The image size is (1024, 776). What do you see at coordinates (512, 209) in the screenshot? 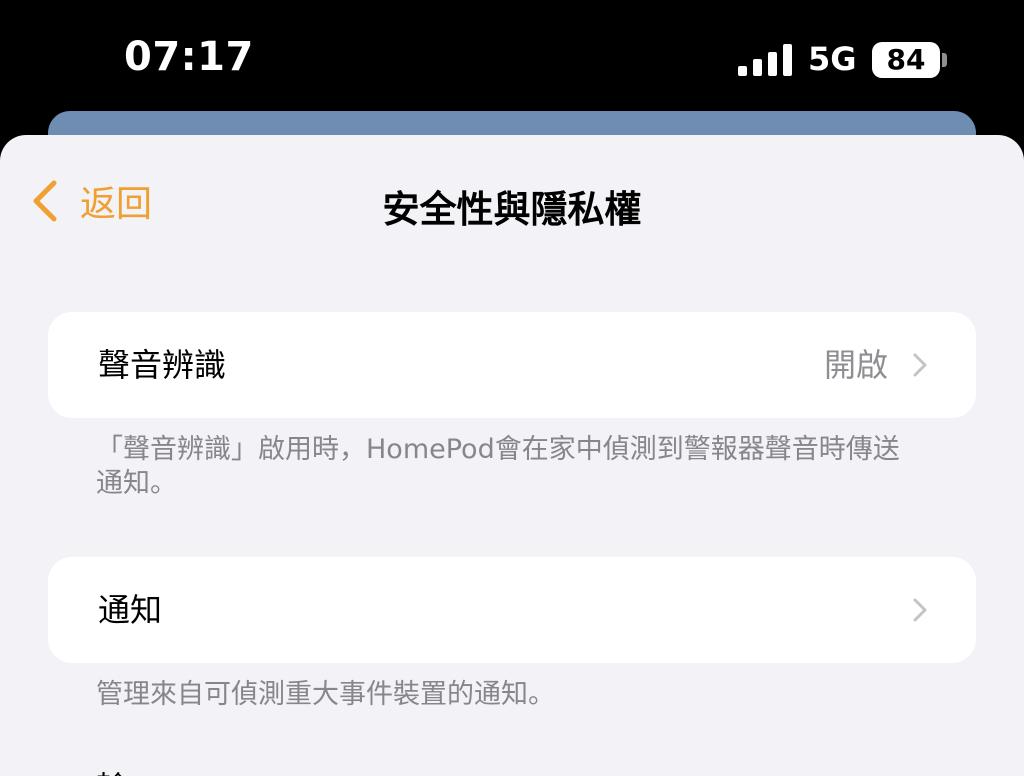
I see `page-title: 安全性與隱私權` at bounding box center [512, 209].